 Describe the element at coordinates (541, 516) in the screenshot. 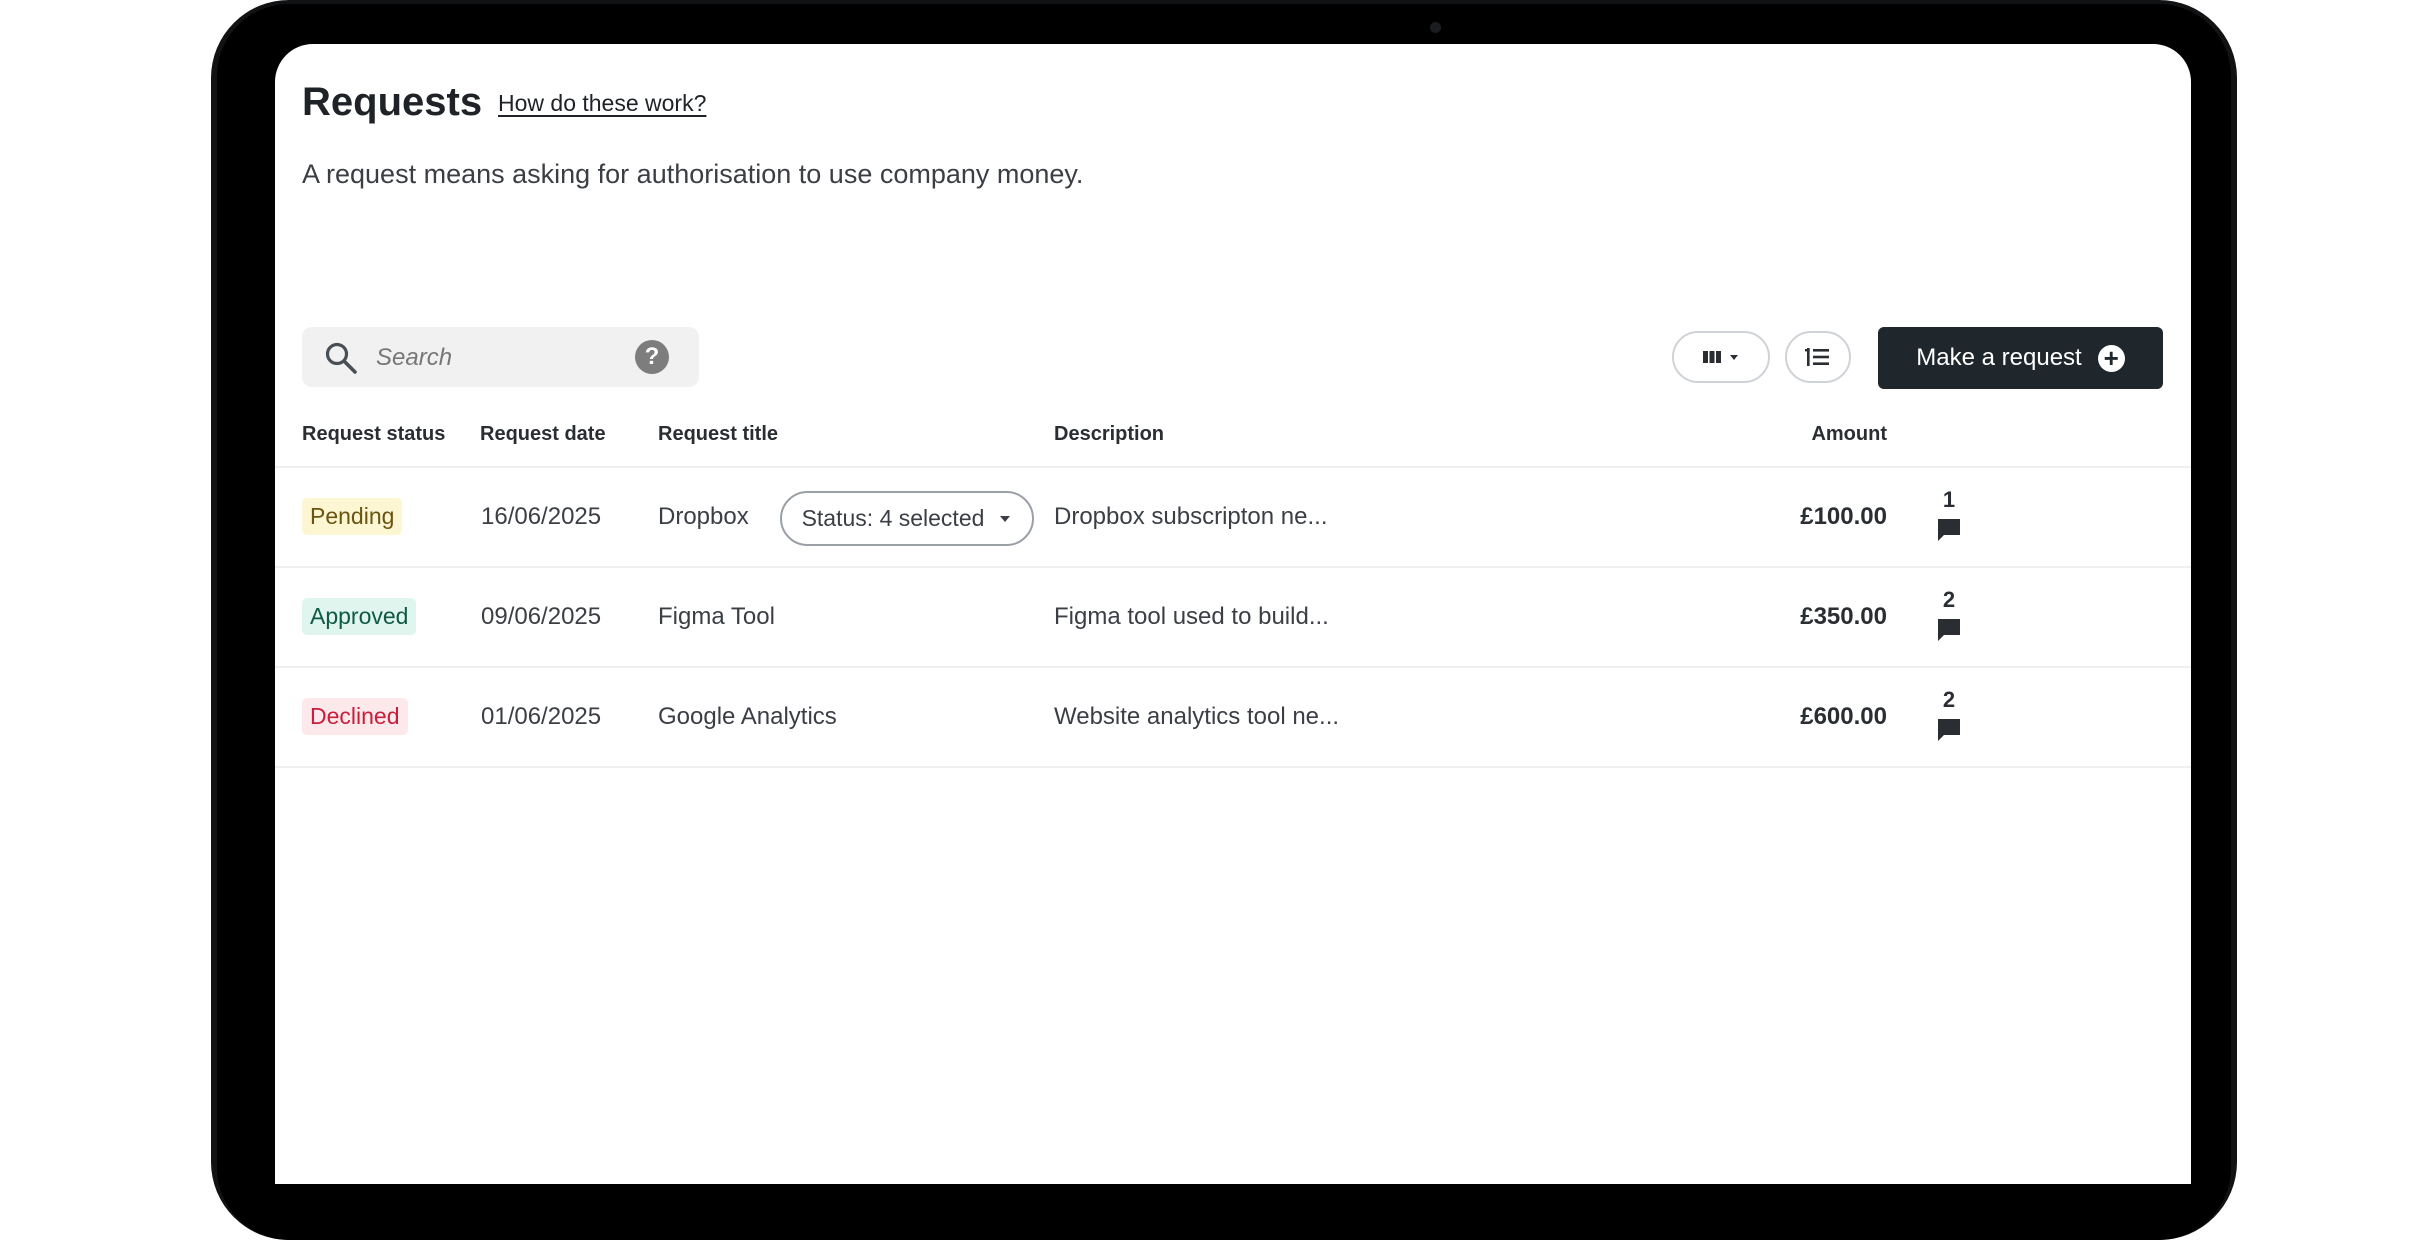

I see `request-date: 16/06/2025` at that location.